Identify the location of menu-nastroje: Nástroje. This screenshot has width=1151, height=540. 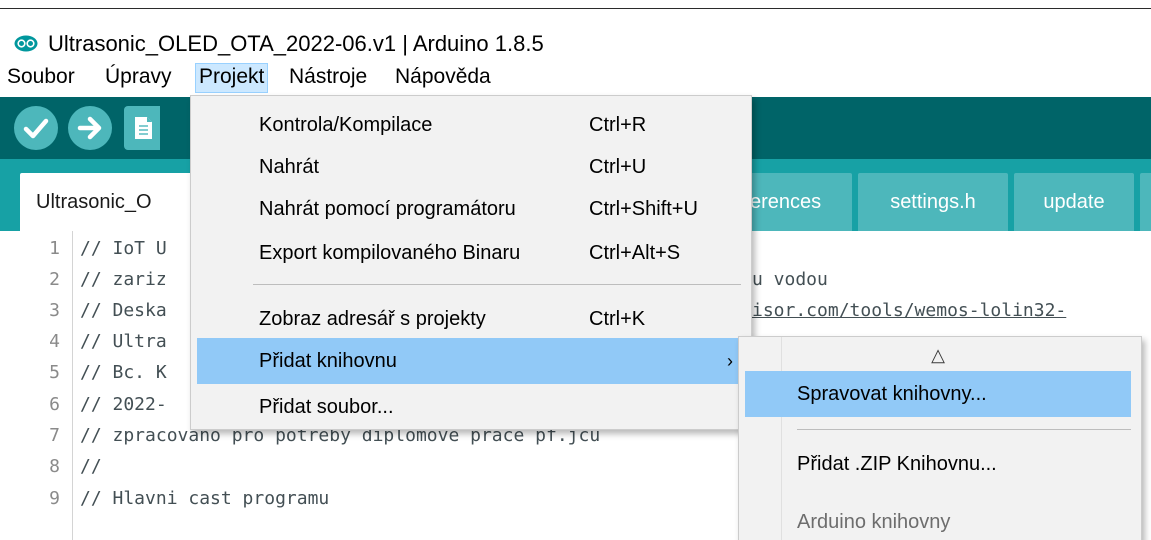
(328, 78).